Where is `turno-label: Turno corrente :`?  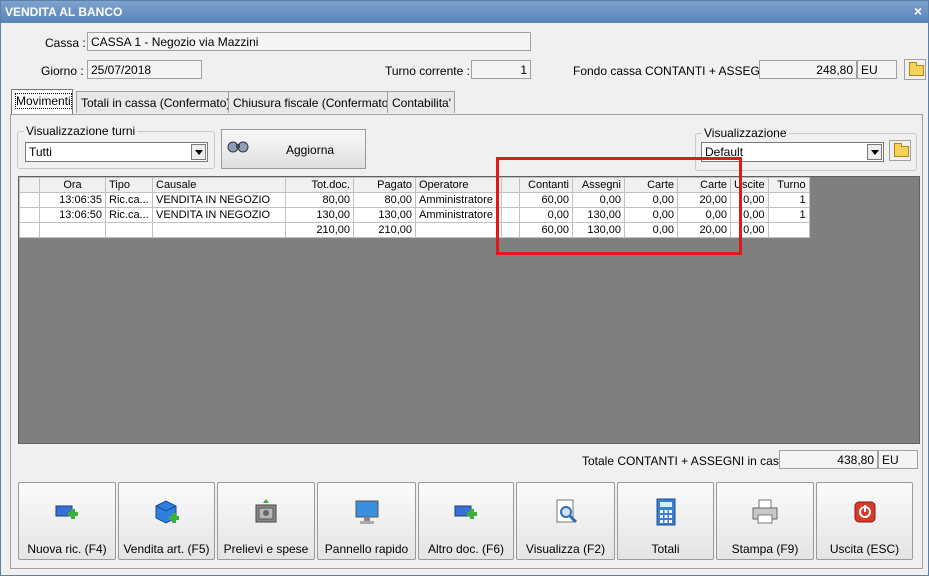
turno-label: Turno corrente : is located at coordinates (427, 71).